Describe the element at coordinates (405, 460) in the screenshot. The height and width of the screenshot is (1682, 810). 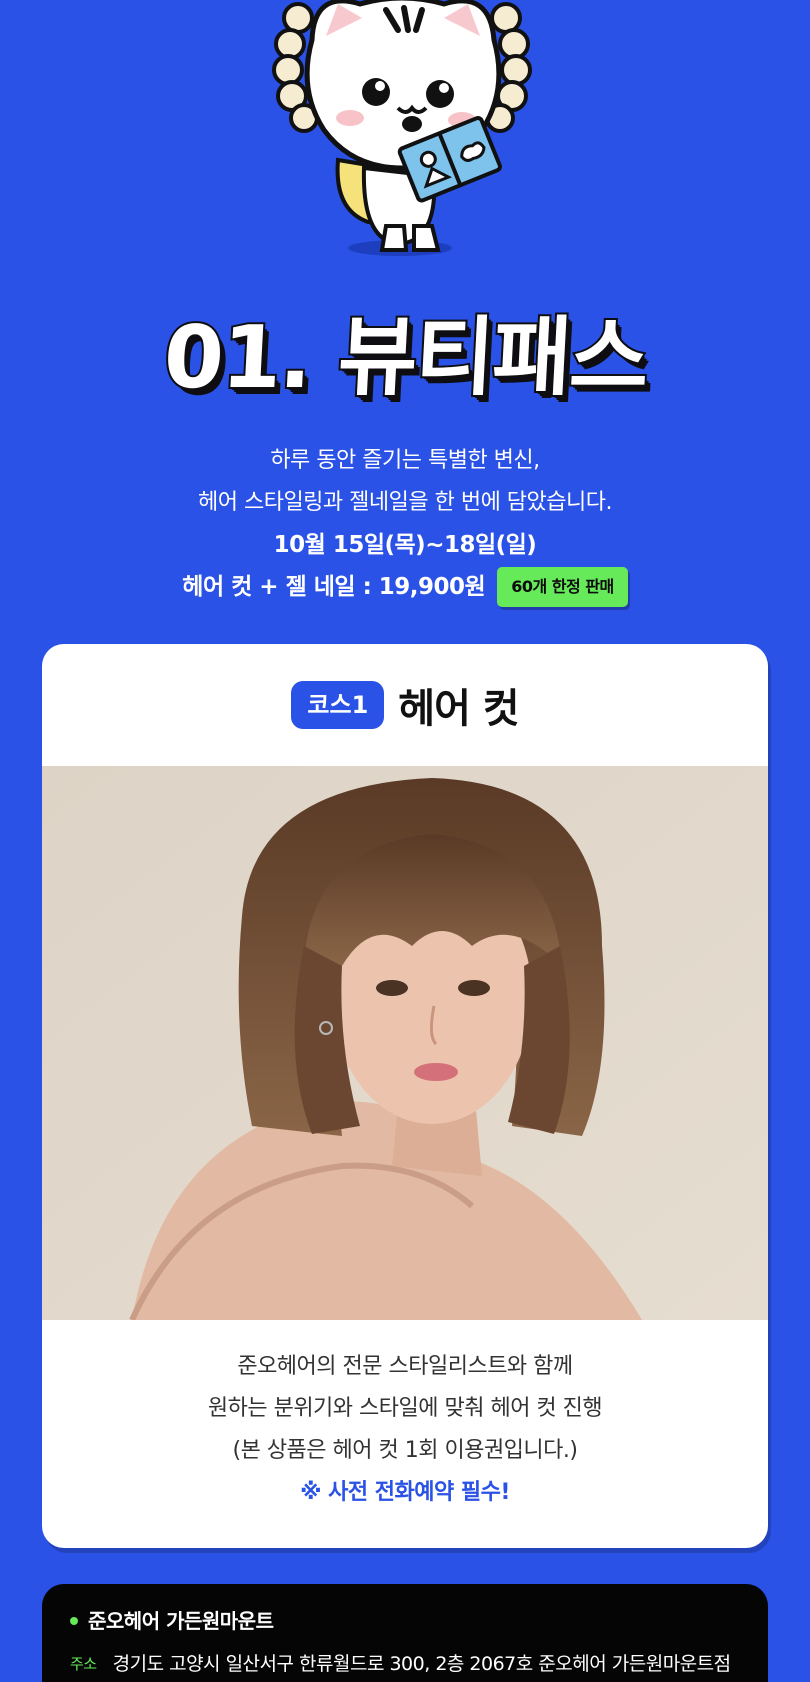
I see `intro-line-1: 하루 동안 즐기는 특별한 변신,` at that location.